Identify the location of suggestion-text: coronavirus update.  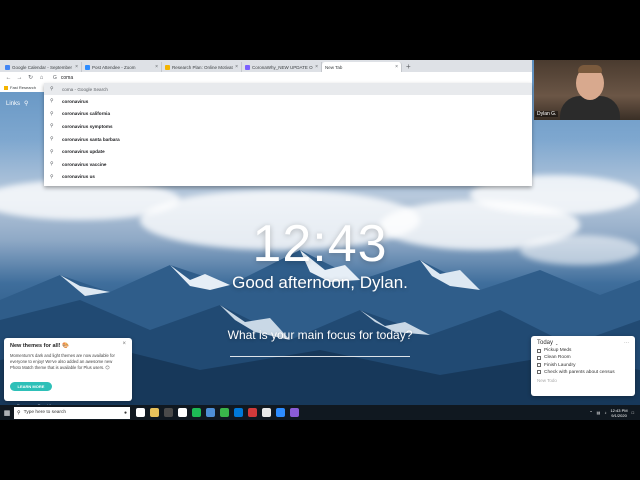
(83, 152).